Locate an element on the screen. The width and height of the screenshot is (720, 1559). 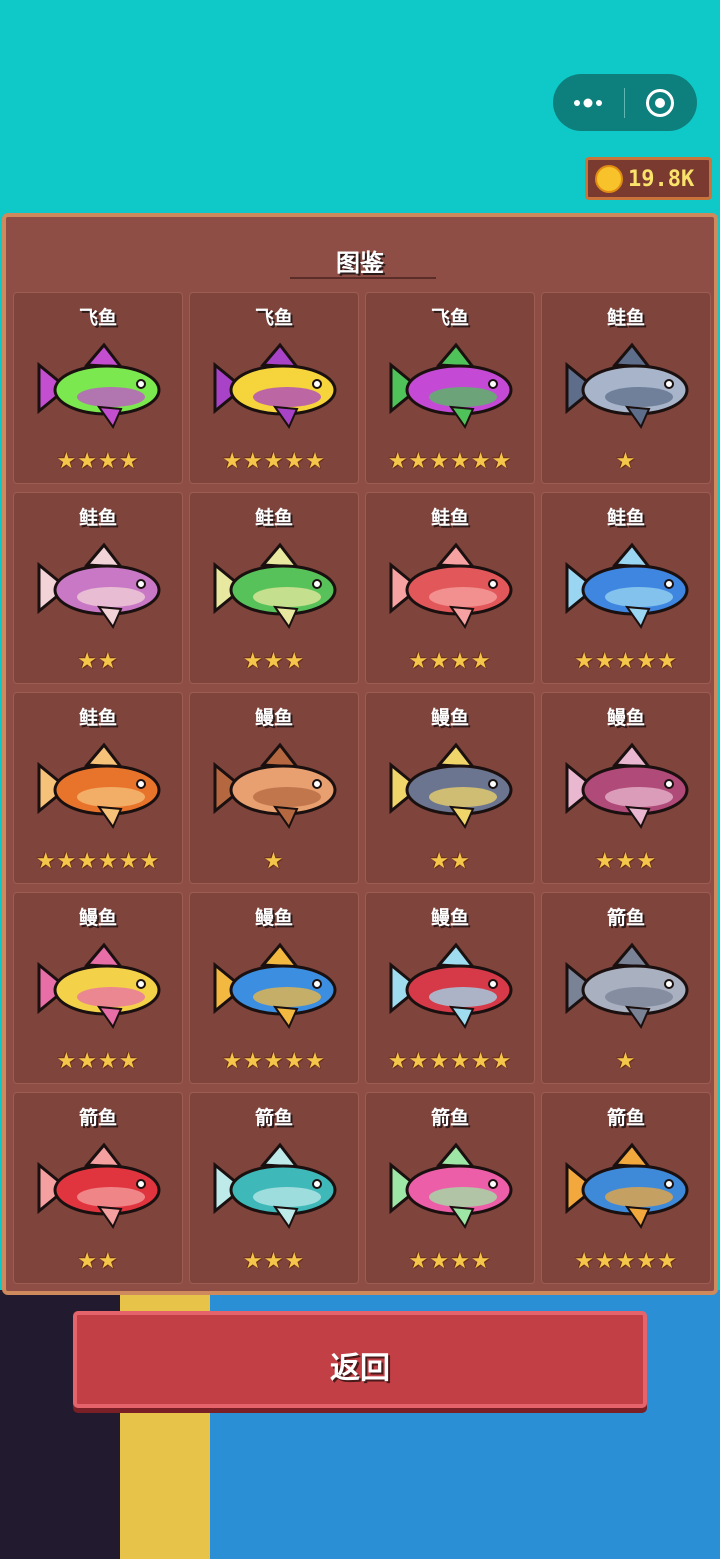
panel-title: 图鉴 is located at coordinates (360, 263).